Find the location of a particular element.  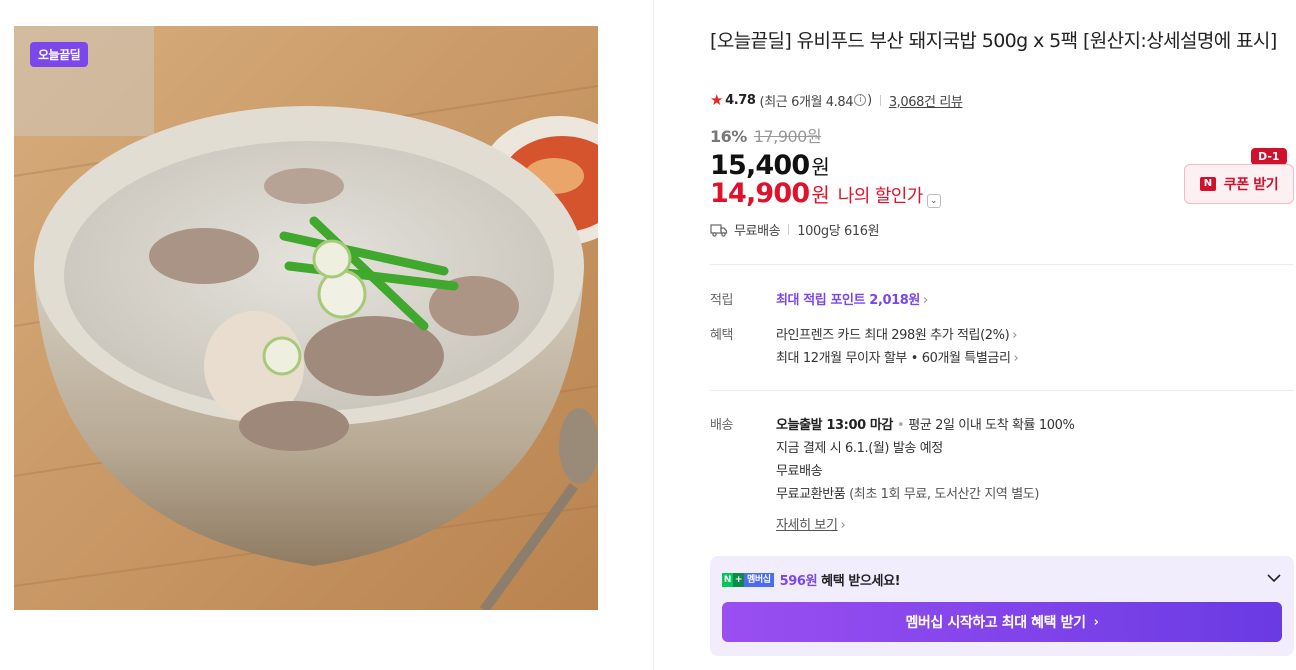

shipping-summary: 무료배송 100g당 616원 is located at coordinates (795, 229).